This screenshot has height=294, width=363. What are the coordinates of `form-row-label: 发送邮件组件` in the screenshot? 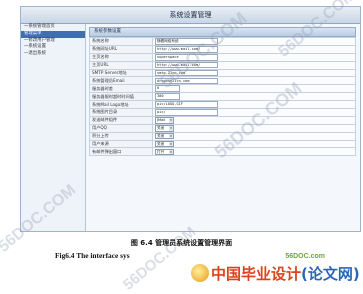 It's located at (121, 120).